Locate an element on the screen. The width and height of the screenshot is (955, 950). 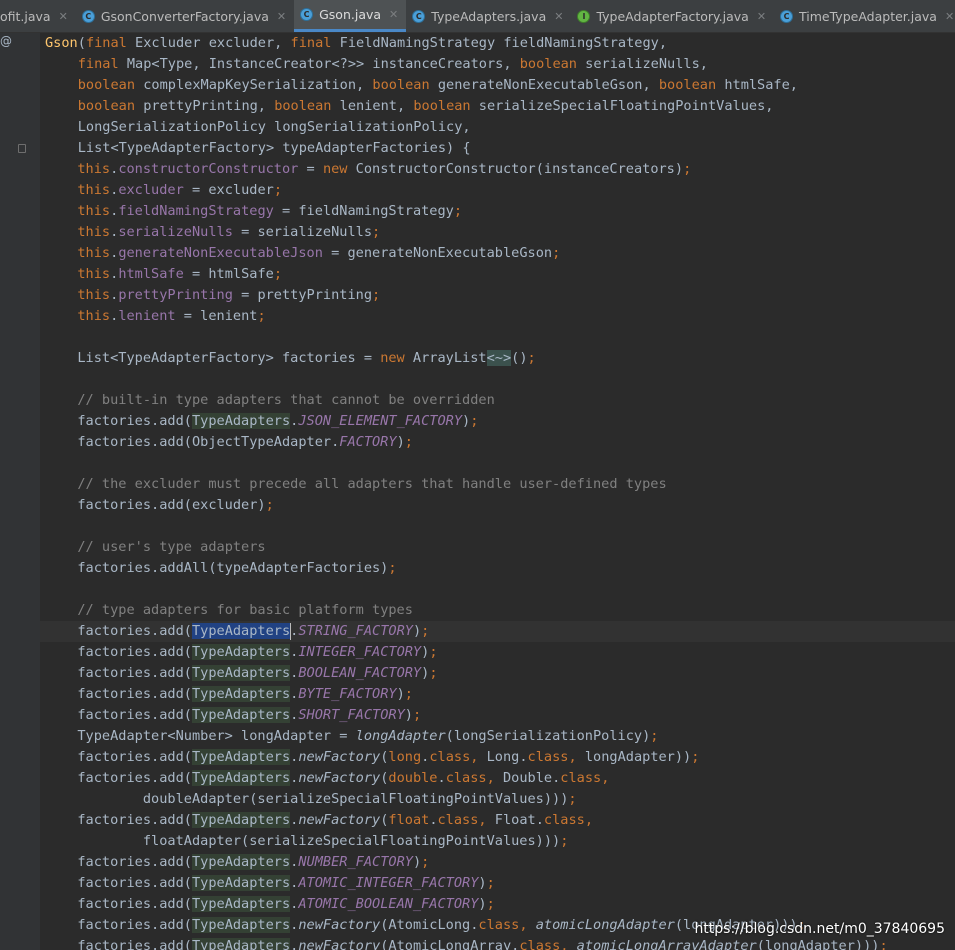
code-line: // user's type adapters is located at coordinates (497, 547).